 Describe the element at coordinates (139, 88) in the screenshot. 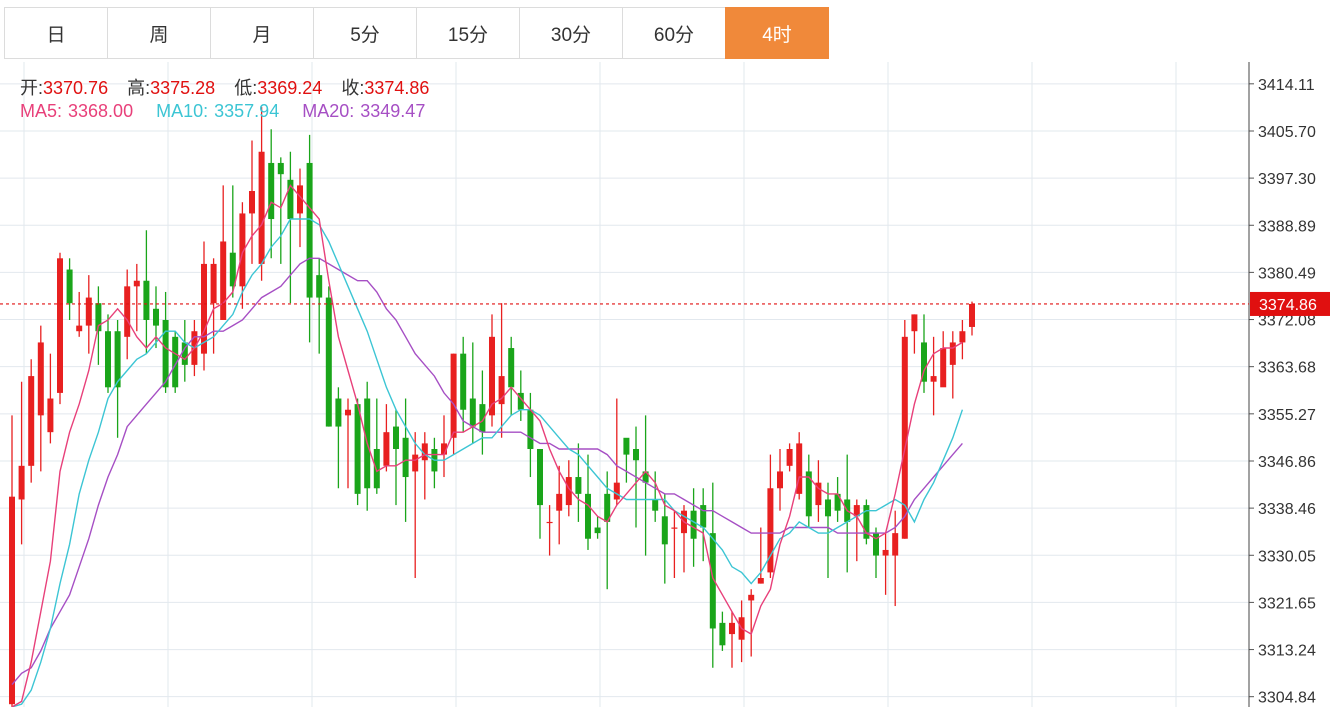

I see `high-label: 高:` at that location.